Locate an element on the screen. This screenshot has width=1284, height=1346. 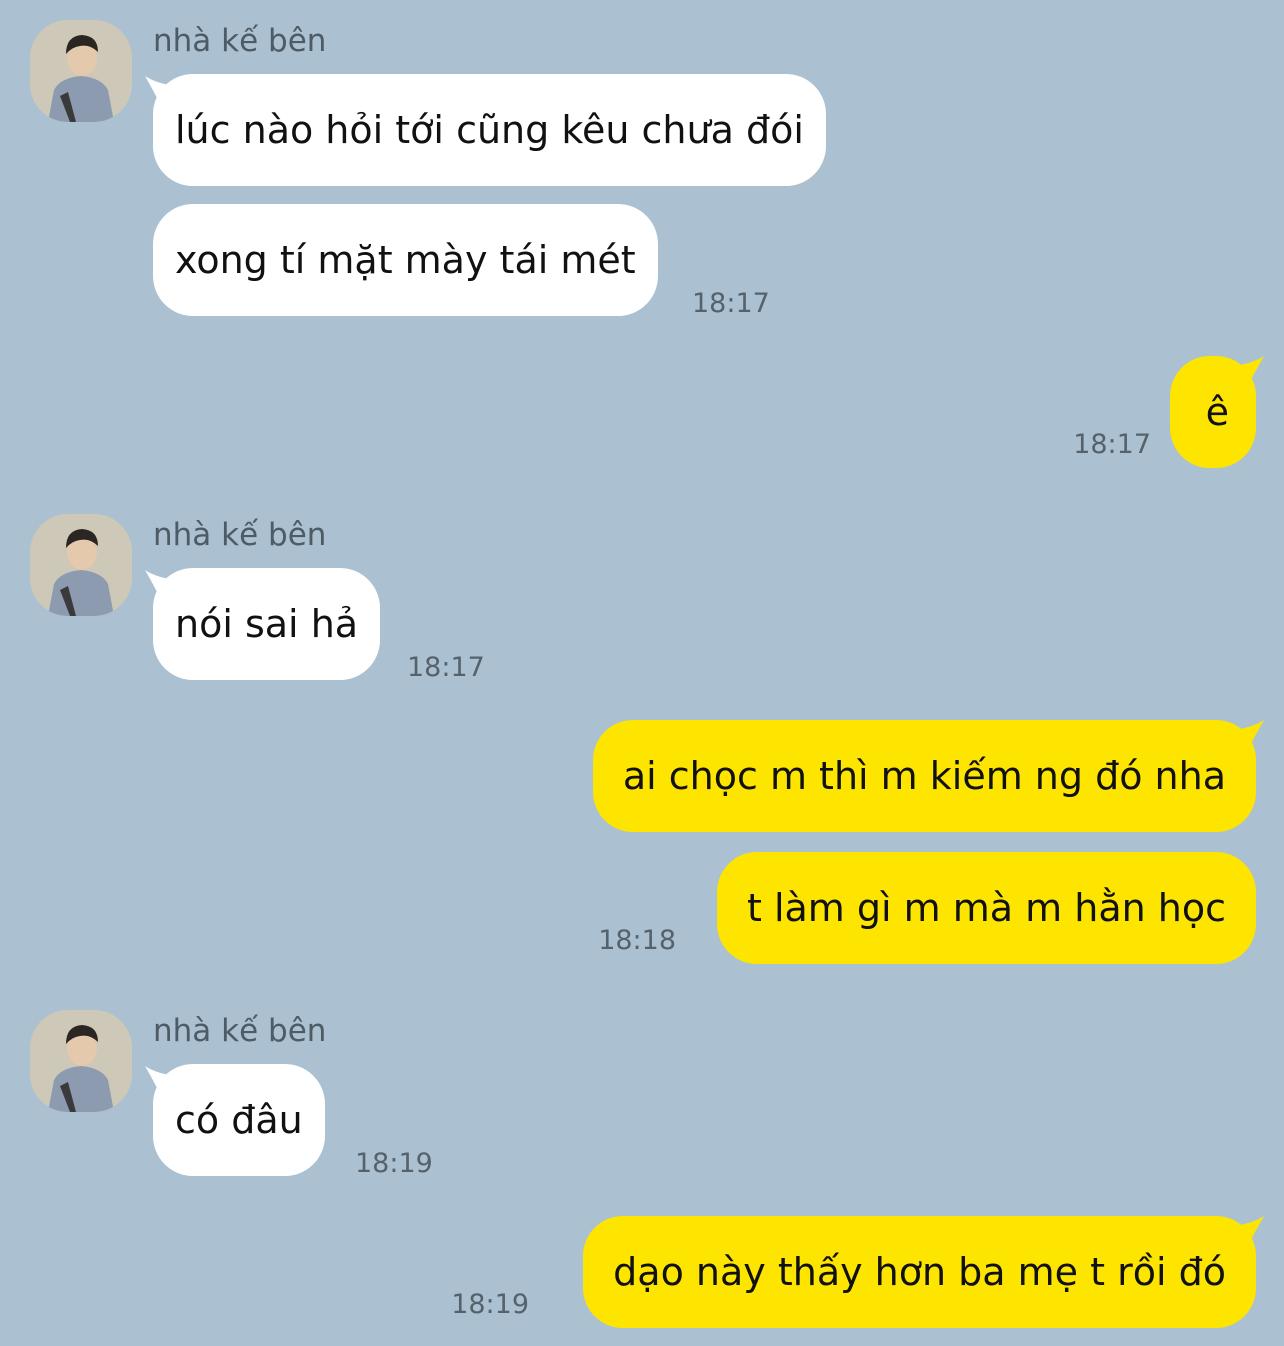
message-bubble-outgoing: t làm gì m mà m hằn học is located at coordinates (986, 908).